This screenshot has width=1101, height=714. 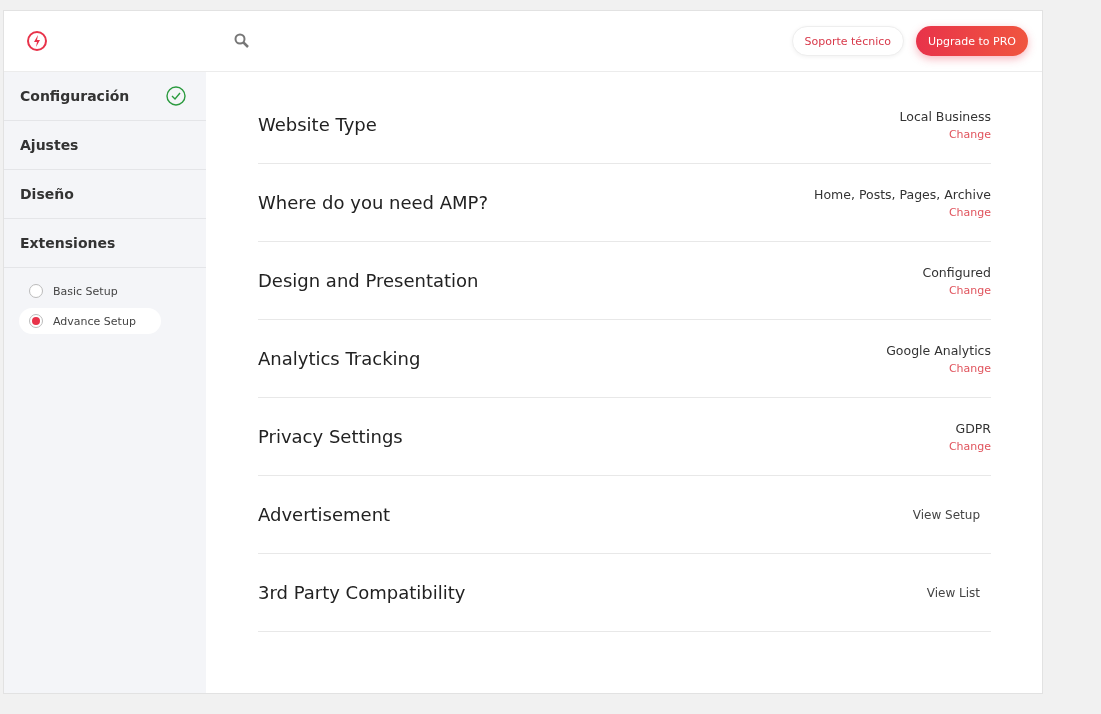 What do you see at coordinates (946, 514) in the screenshot?
I see `view-link: View Setup` at bounding box center [946, 514].